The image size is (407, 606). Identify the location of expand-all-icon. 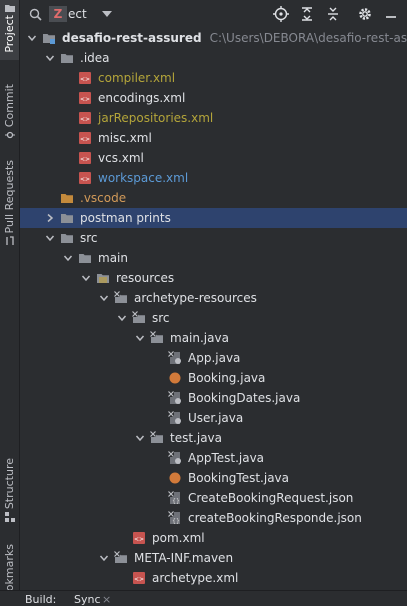
(307, 14).